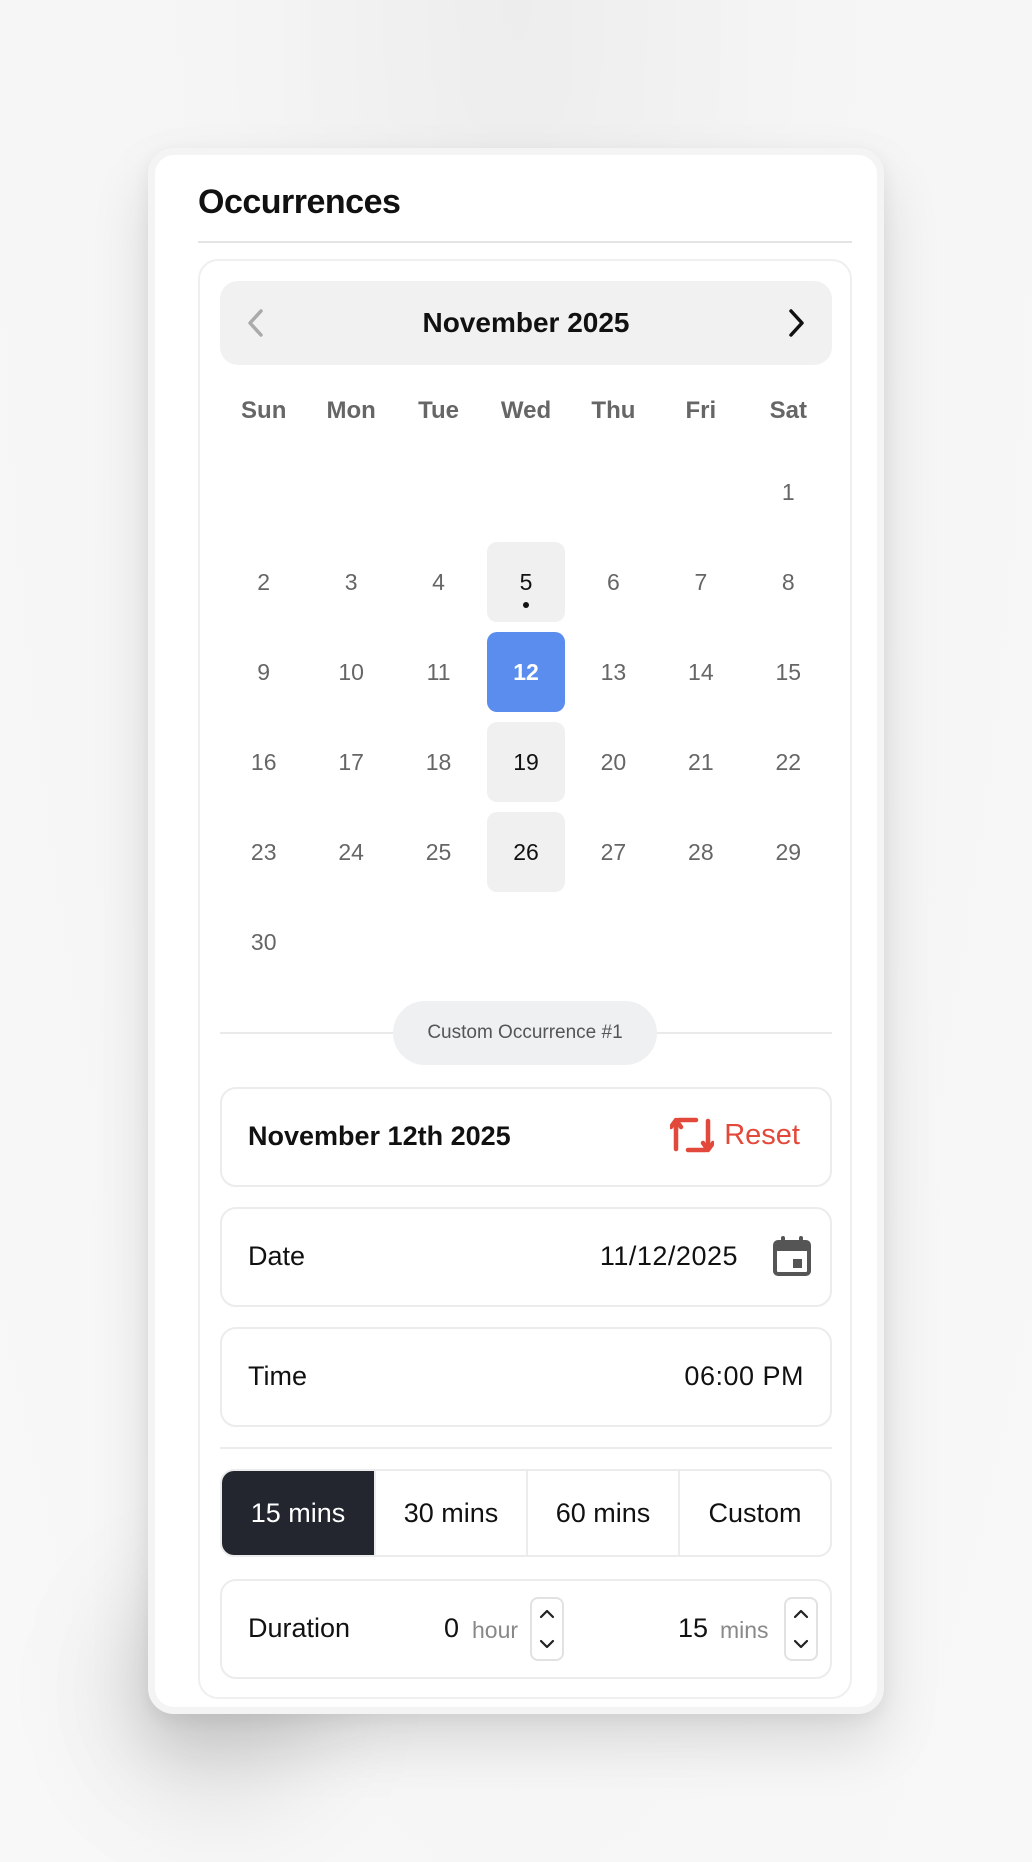 Image resolution: width=1032 pixels, height=1862 pixels. I want to click on day-cell: 22, so click(788, 762).